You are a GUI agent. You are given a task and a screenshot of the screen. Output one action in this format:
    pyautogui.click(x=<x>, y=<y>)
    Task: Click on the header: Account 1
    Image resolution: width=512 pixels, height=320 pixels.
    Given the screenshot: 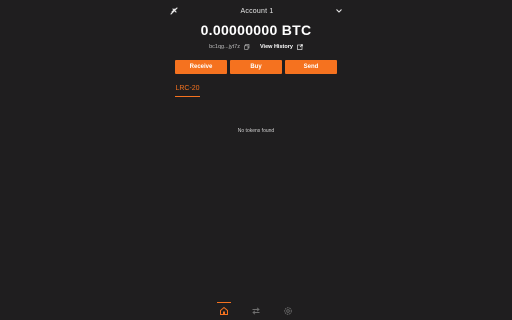 What is the action you would take?
    pyautogui.click(x=256, y=11)
    